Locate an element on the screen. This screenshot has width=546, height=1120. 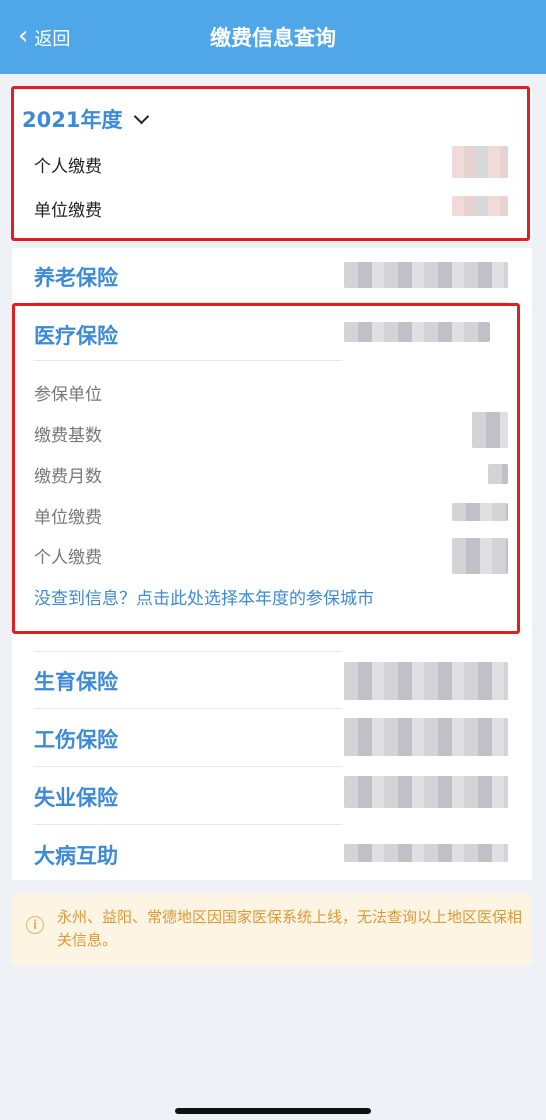
insurance-item-critical-illness: 大病互助 is located at coordinates (76, 855).